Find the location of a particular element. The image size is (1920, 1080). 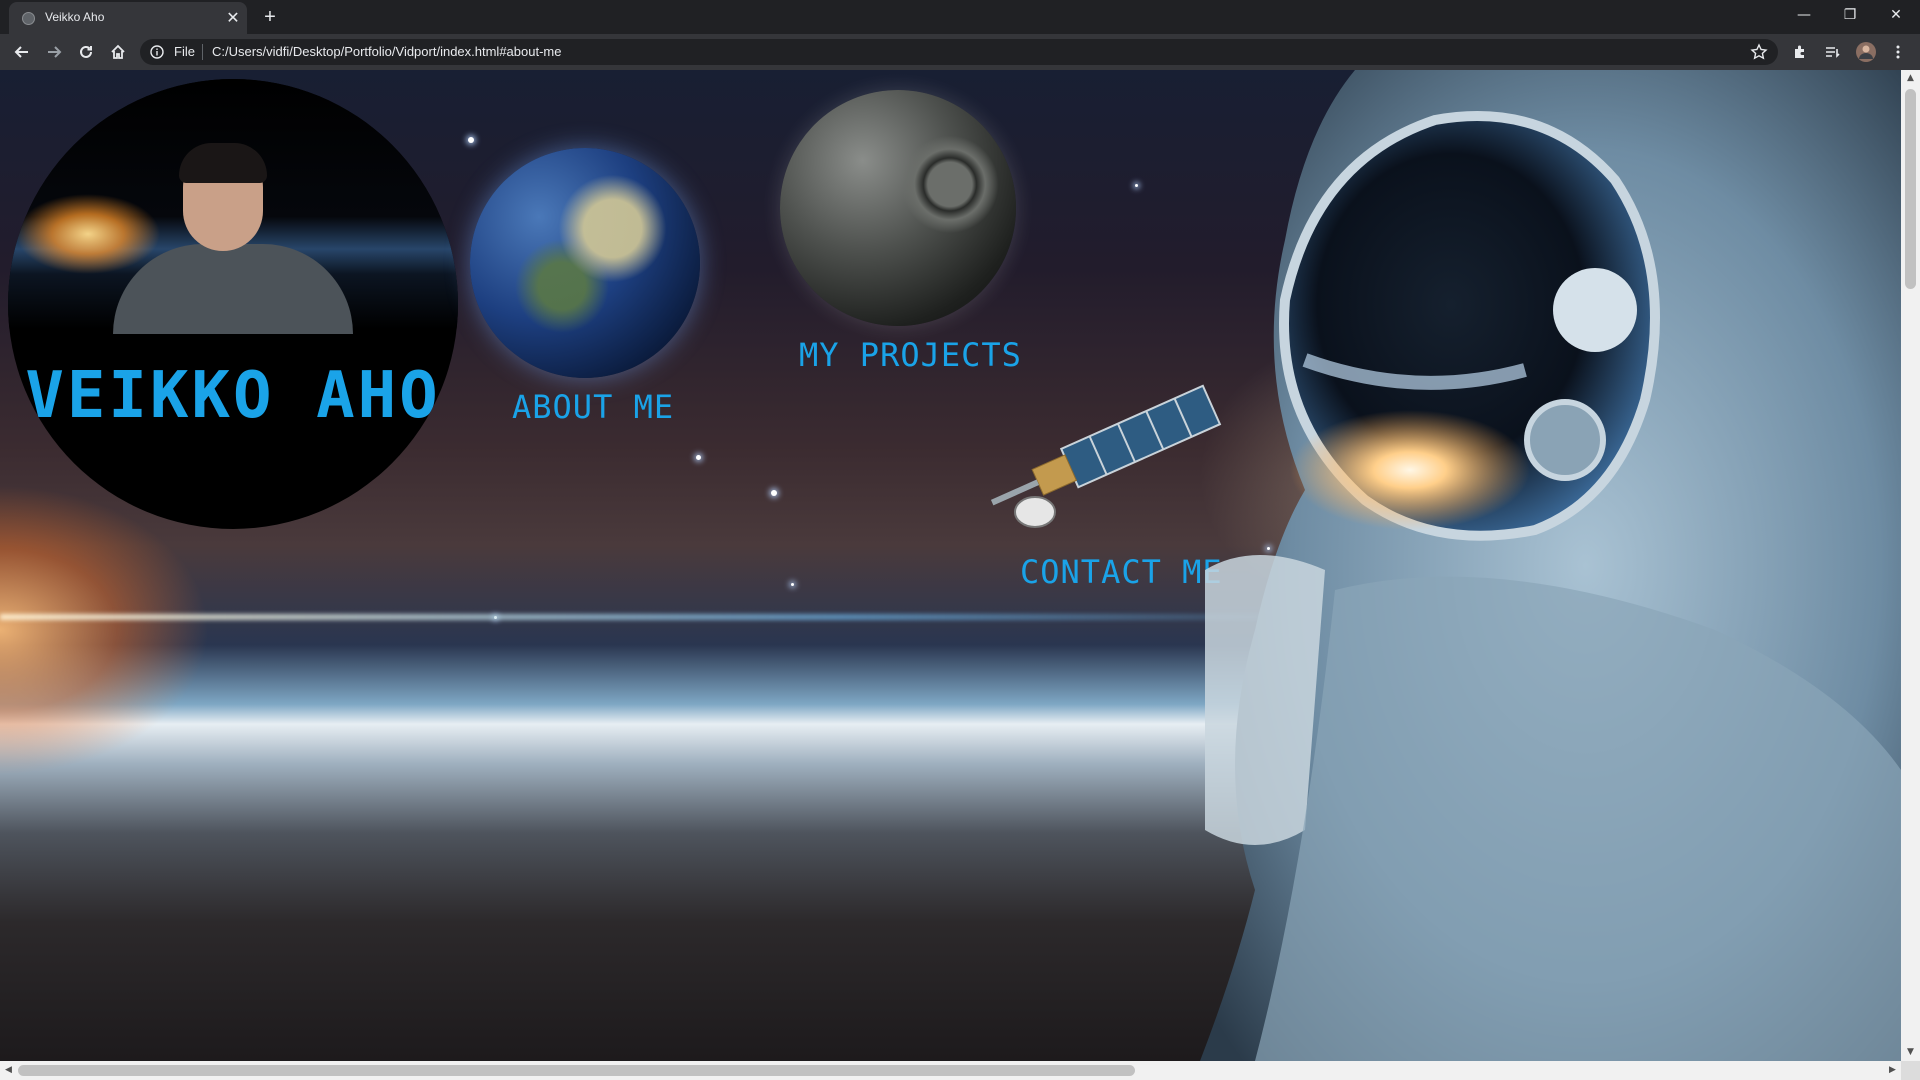

extensions-icon is located at coordinates (1799, 51).